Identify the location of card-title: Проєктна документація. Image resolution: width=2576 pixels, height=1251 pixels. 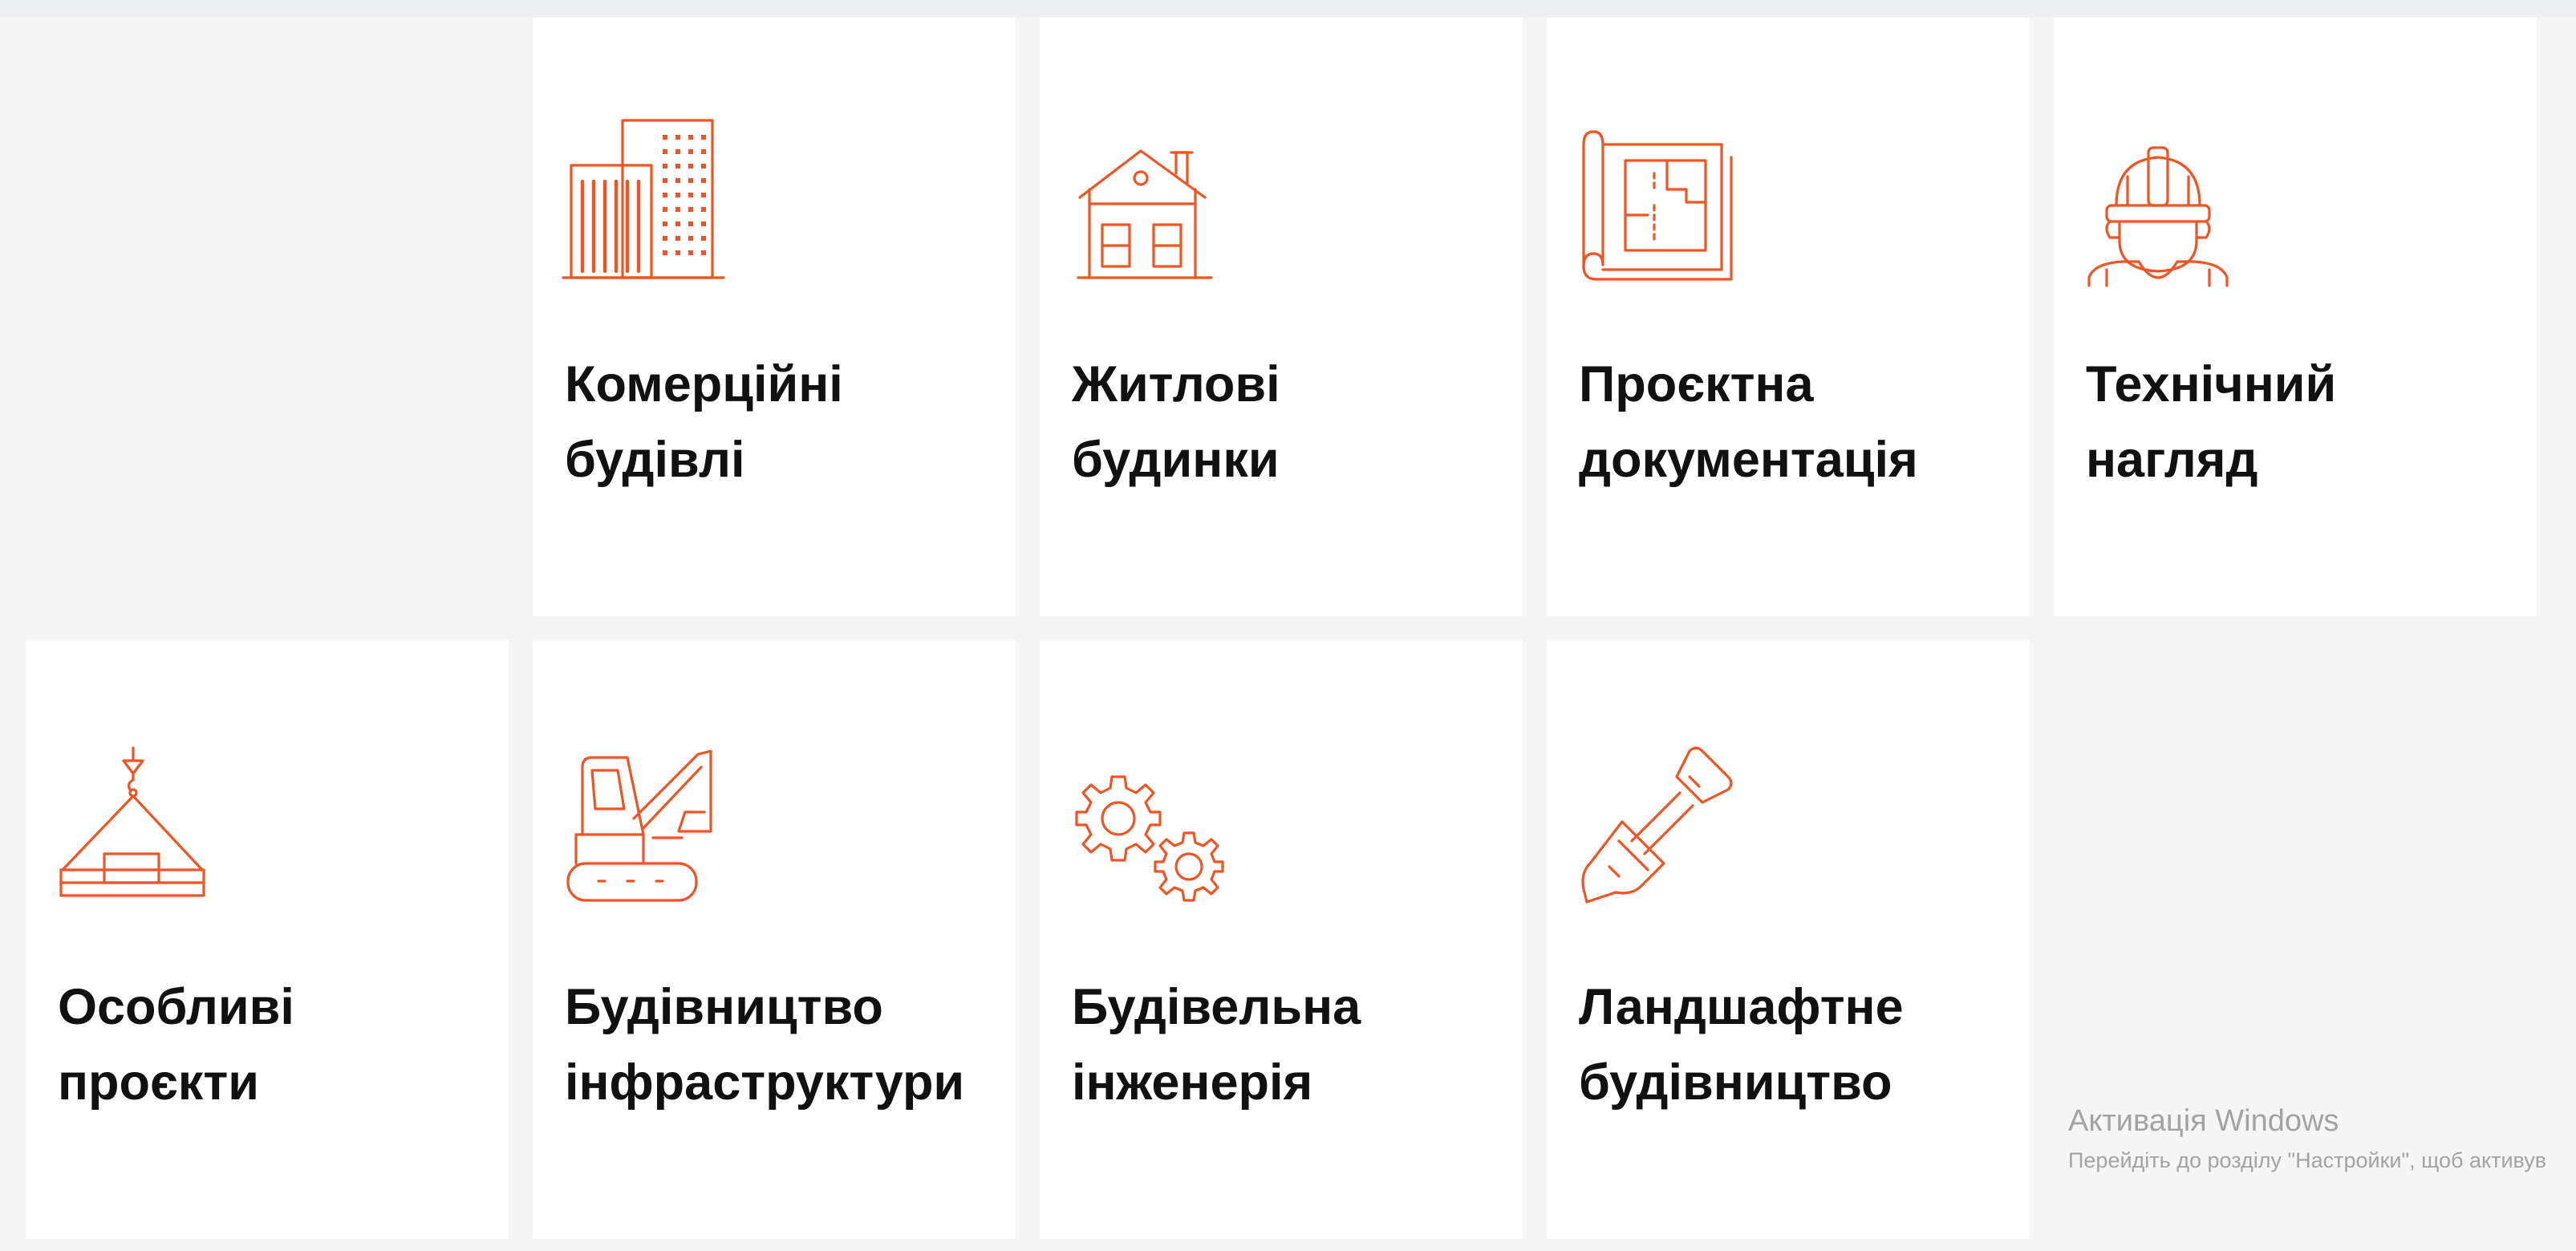
(1797, 422).